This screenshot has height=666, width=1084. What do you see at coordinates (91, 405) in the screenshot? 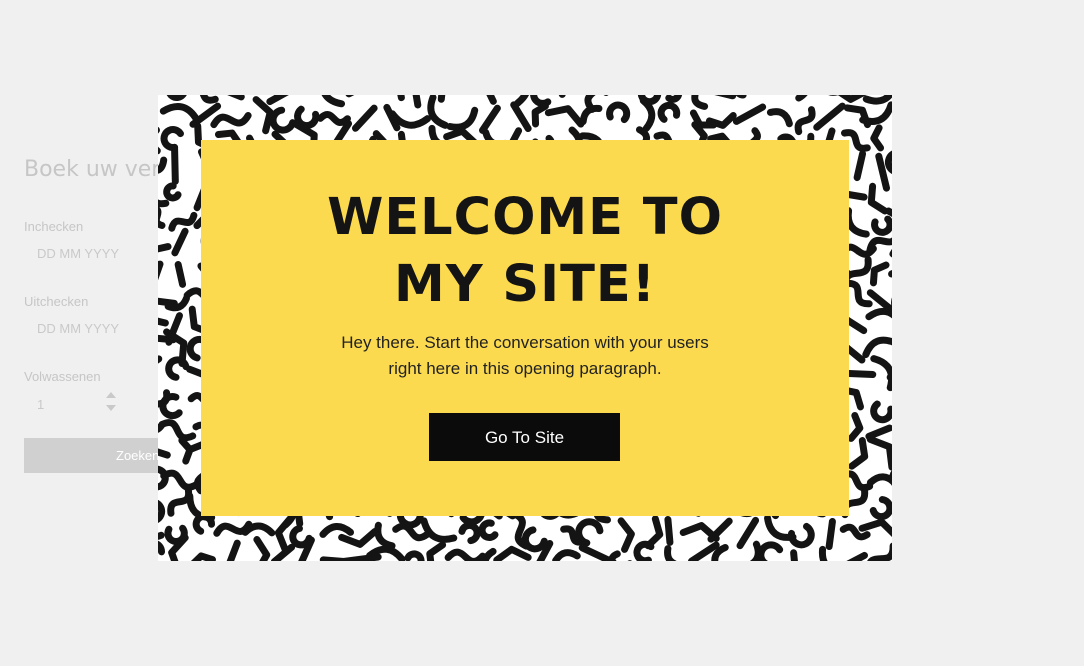
I see `adults-stepper-input: 1` at bounding box center [91, 405].